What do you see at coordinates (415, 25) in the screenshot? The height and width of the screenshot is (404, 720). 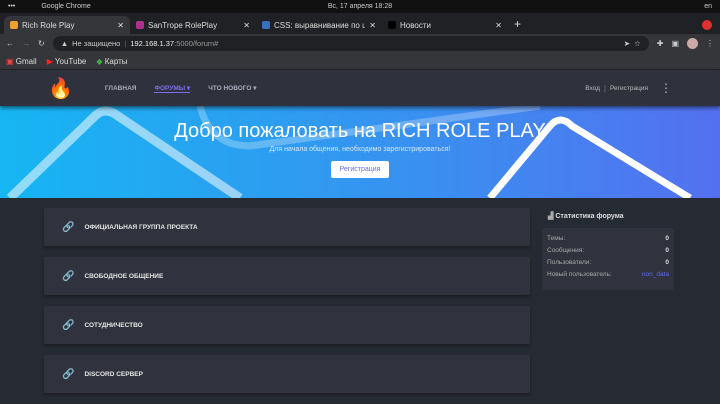 I see `tab-title: Новости` at bounding box center [415, 25].